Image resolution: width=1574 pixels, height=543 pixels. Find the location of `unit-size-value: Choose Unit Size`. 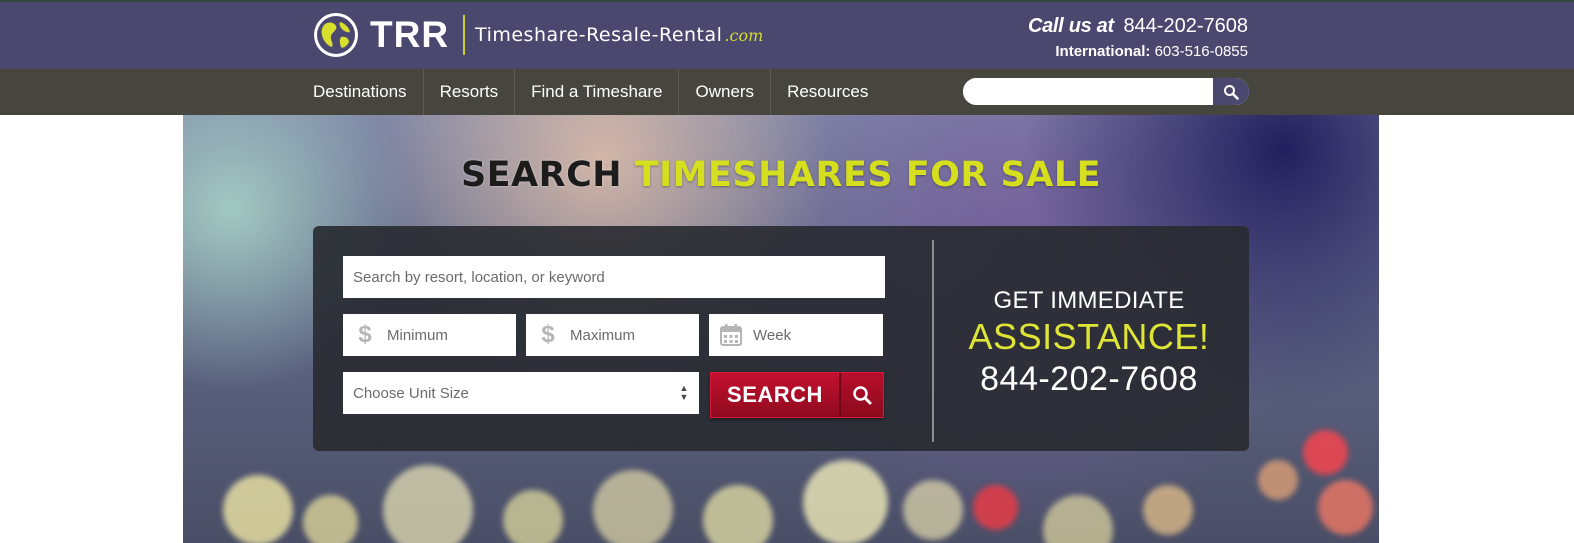

unit-size-value: Choose Unit Size is located at coordinates (411, 393).